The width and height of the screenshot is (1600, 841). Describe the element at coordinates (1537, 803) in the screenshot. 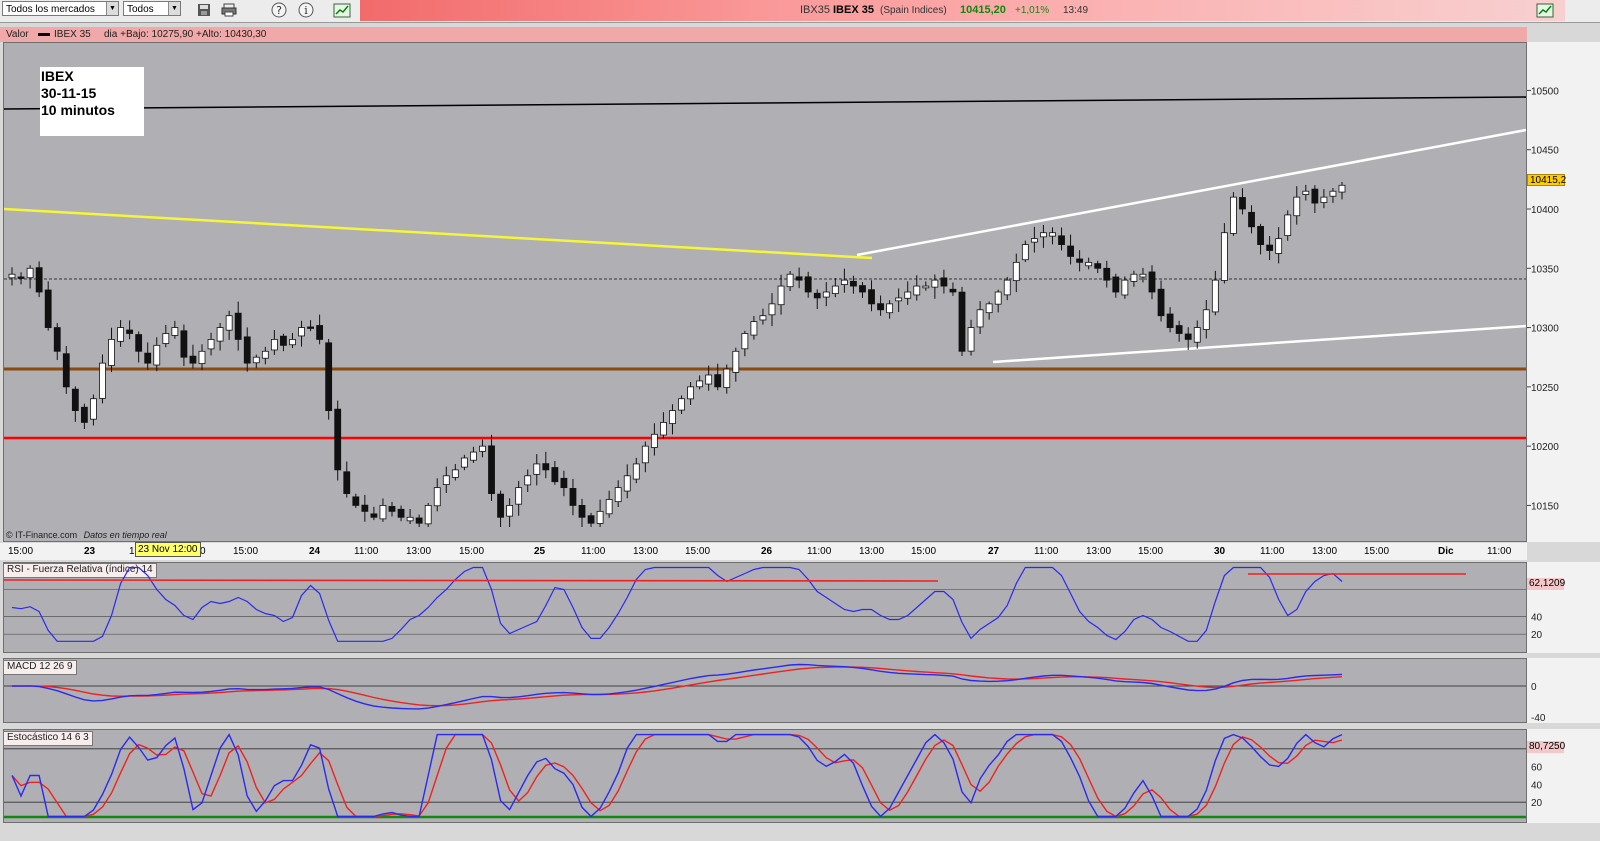

I see `stoch-tick-label: 20` at that location.